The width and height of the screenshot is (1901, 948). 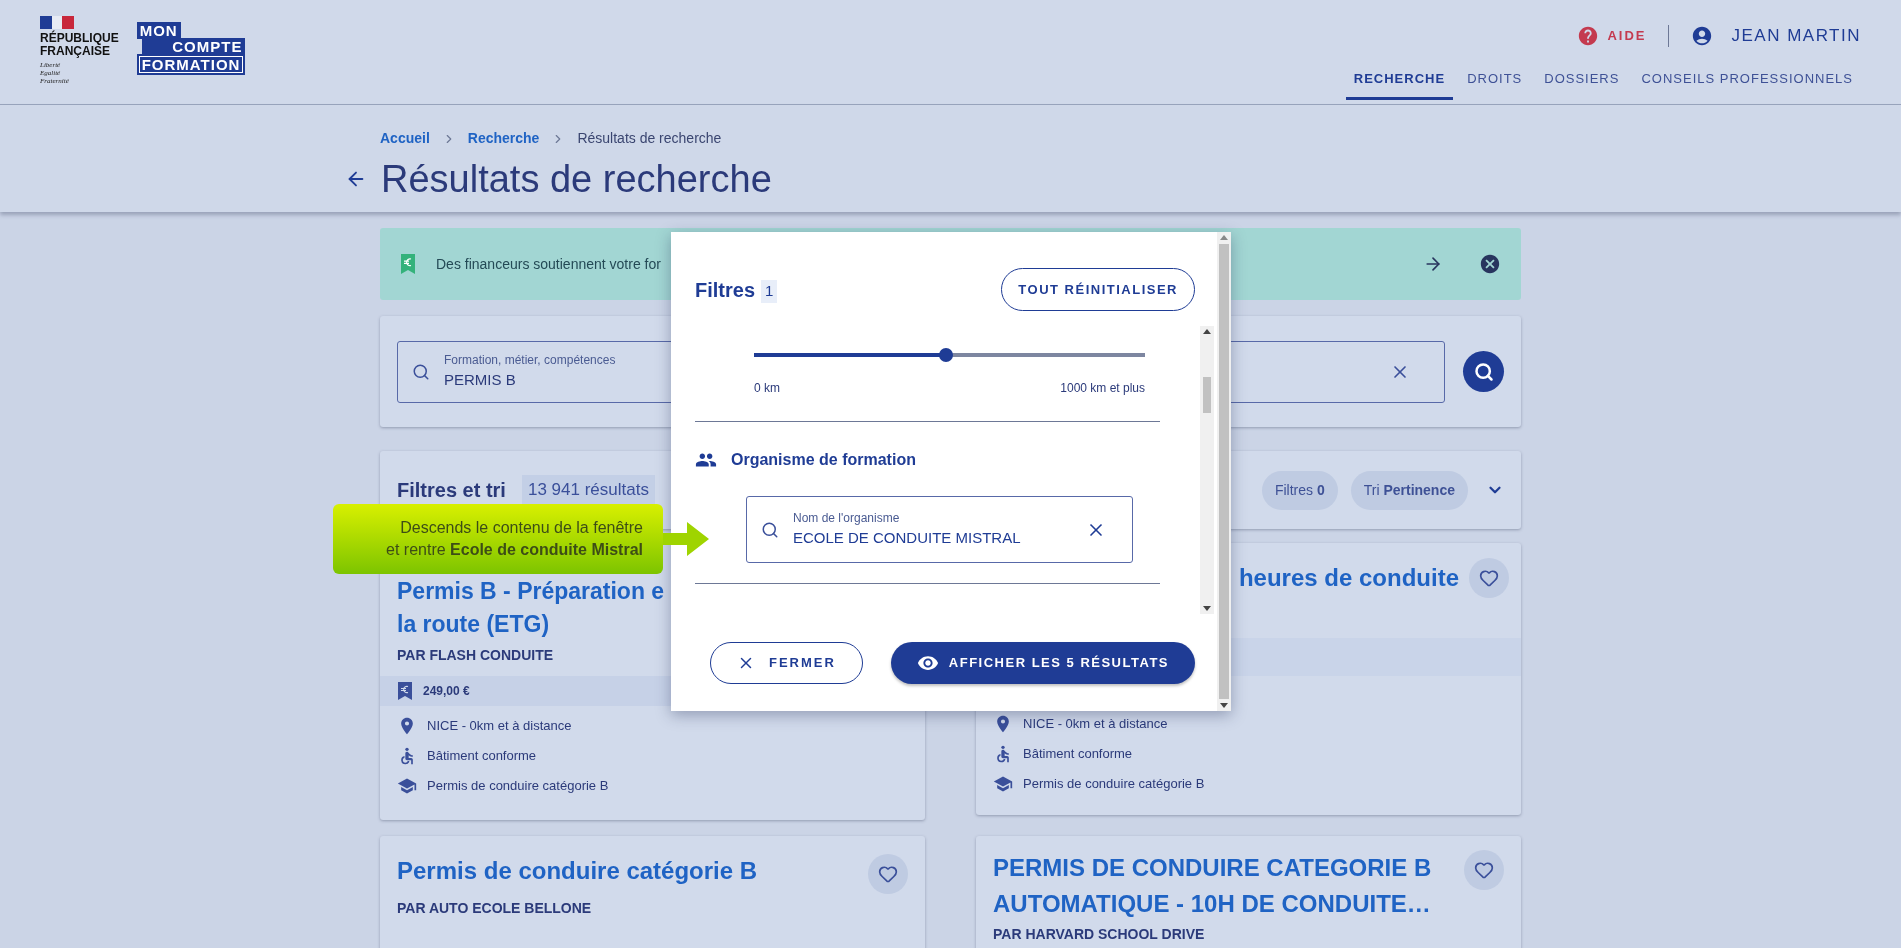 What do you see at coordinates (576, 179) in the screenshot?
I see `page-title: Résultats de recherche` at bounding box center [576, 179].